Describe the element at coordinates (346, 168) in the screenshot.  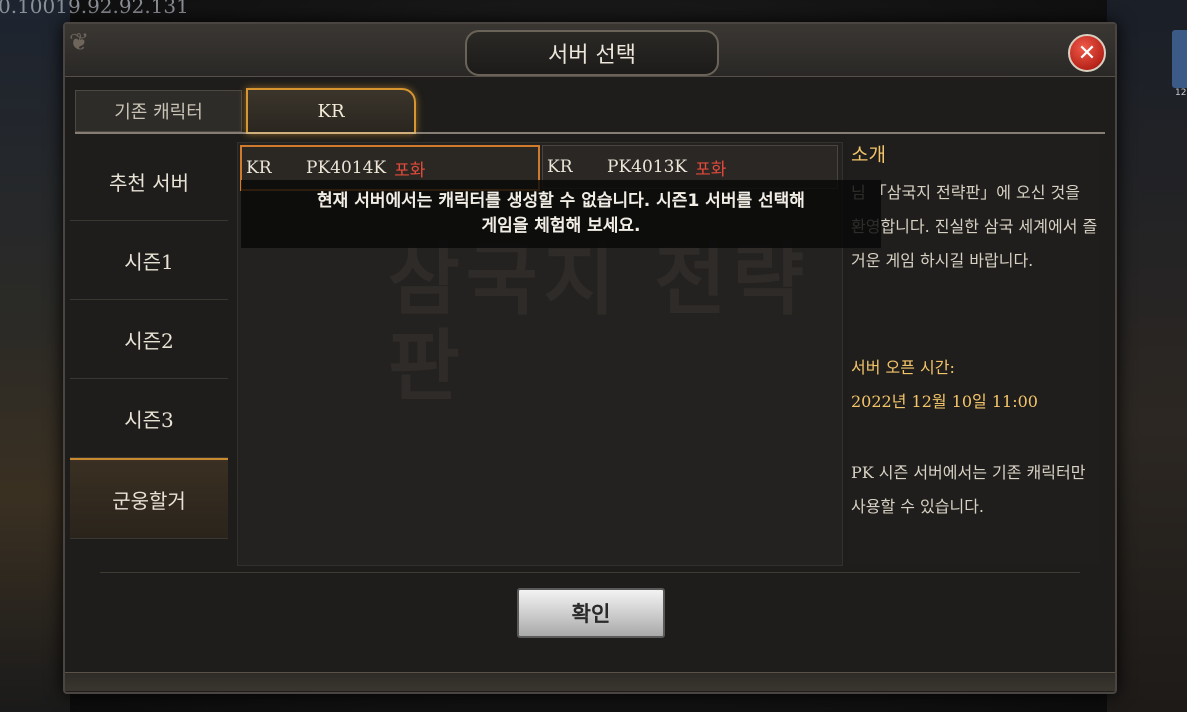
I see `server-name: PK4014K` at that location.